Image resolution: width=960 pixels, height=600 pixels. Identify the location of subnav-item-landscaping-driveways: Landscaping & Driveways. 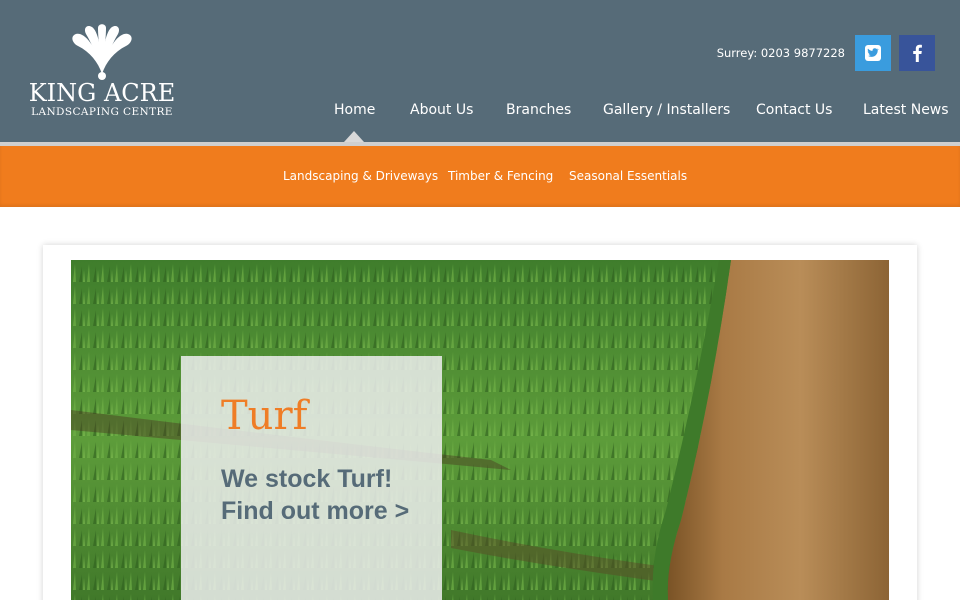
(360, 176).